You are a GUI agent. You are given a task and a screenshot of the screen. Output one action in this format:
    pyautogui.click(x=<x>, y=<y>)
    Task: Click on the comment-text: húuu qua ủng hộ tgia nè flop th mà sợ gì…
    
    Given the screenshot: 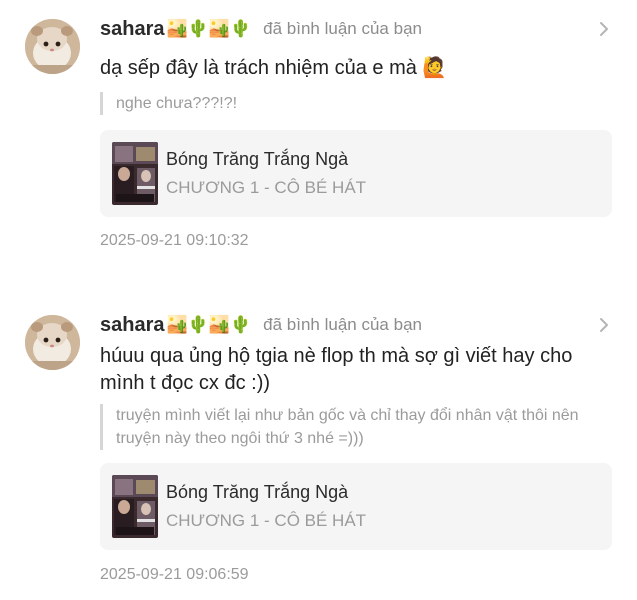 What is the action you would take?
    pyautogui.click(x=336, y=369)
    